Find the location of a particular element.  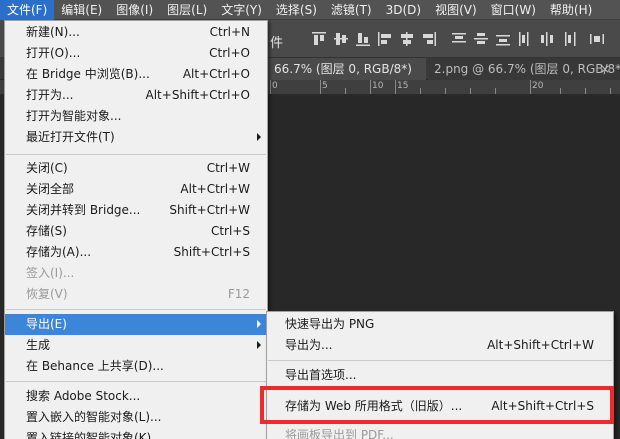

align-left-icon is located at coordinates (385, 39).